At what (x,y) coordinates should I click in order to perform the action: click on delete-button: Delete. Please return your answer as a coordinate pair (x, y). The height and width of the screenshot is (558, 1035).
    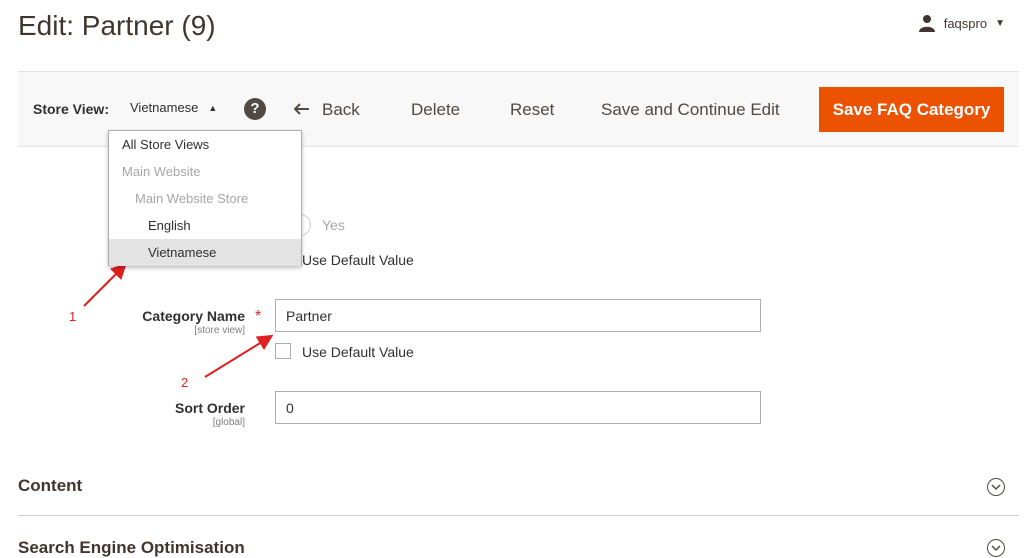
    Looking at the image, I should click on (435, 110).